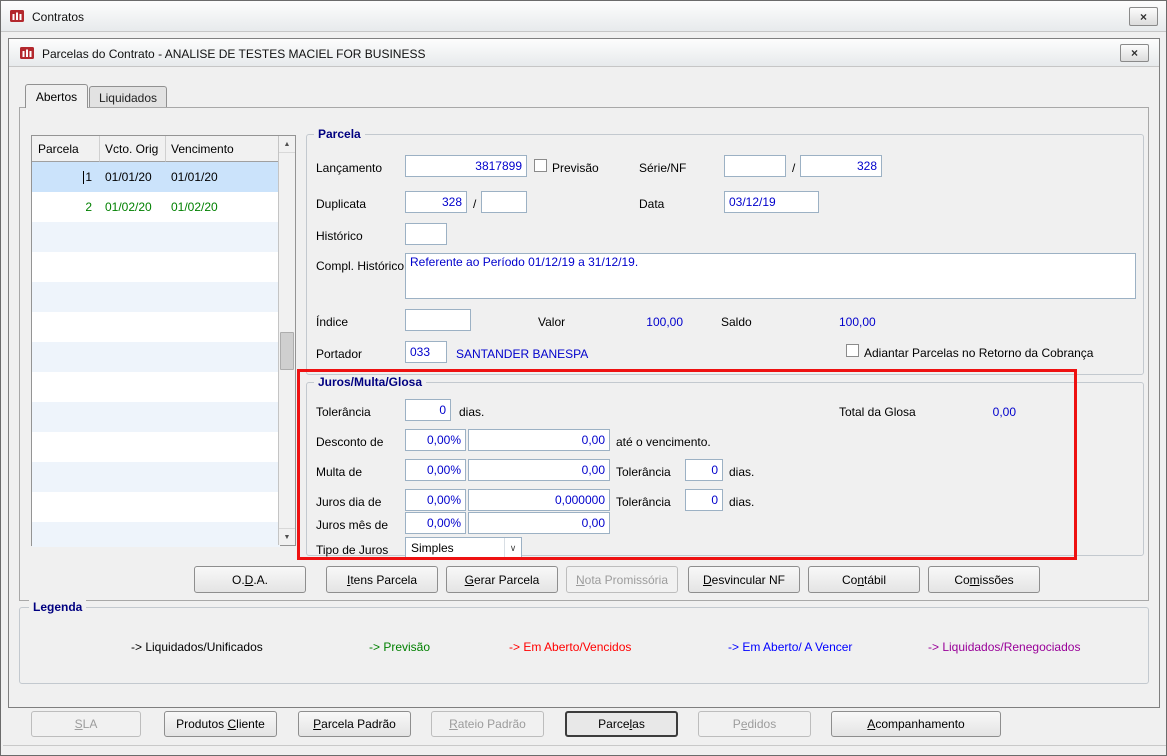 The width and height of the screenshot is (1167, 756). What do you see at coordinates (426, 352) in the screenshot?
I see `portador-code-input` at bounding box center [426, 352].